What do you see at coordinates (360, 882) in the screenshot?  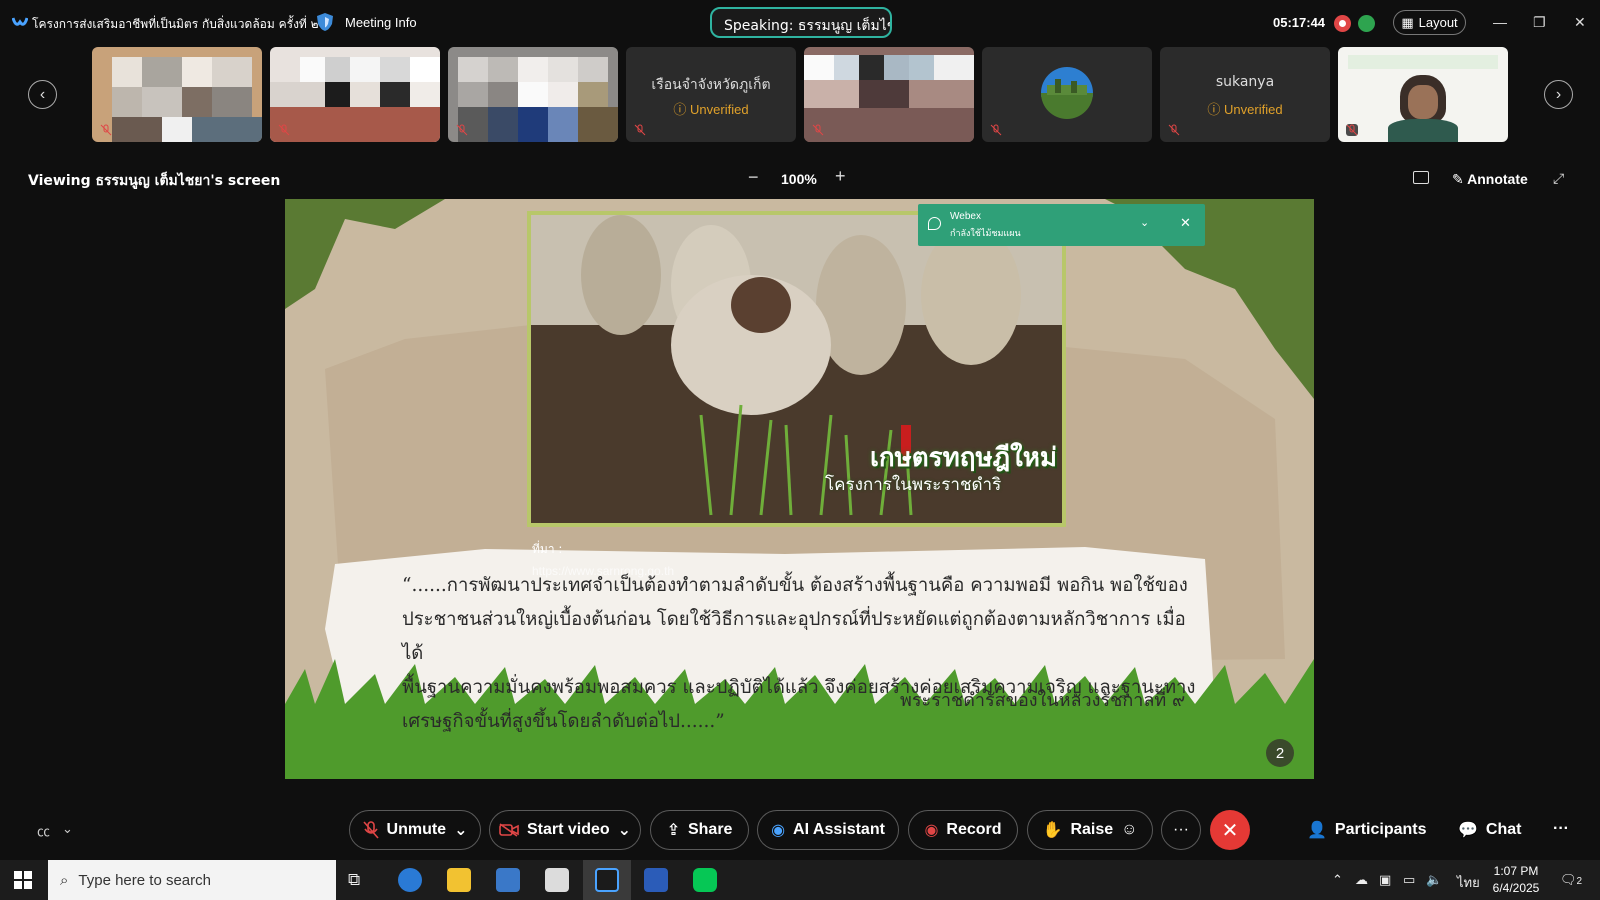 I see `task-view-icon: ⧉` at bounding box center [360, 882].